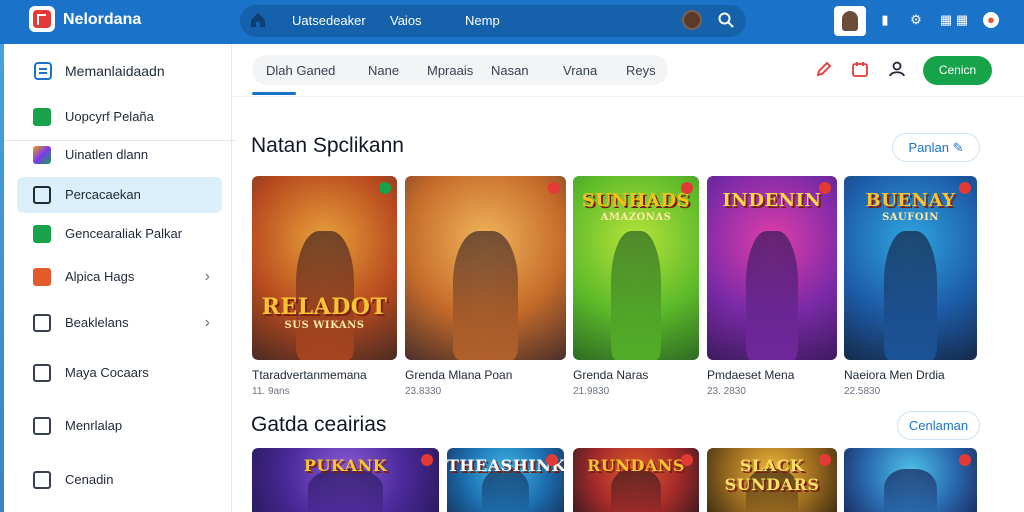 The height and width of the screenshot is (512, 1024). What do you see at coordinates (423, 391) in the screenshot?
I see `game-meta: 23.8330` at bounding box center [423, 391].